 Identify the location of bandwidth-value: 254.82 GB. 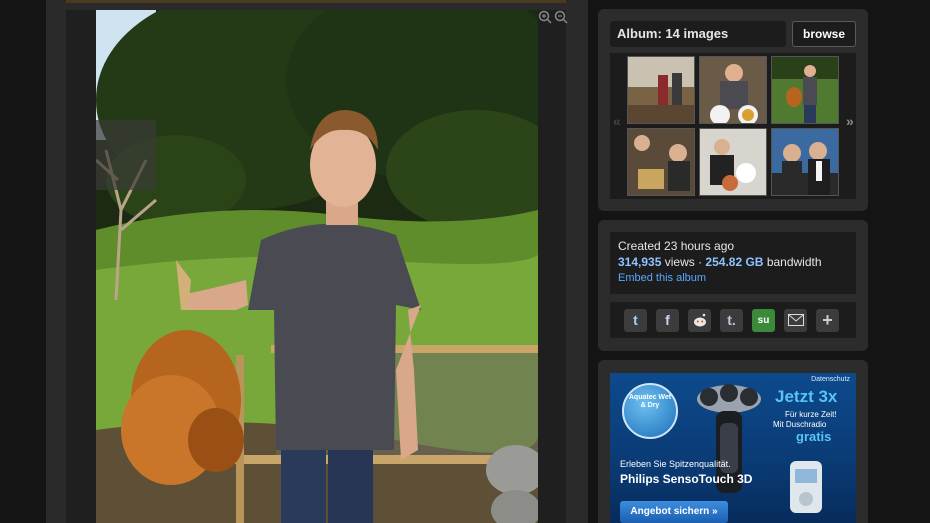
(734, 262).